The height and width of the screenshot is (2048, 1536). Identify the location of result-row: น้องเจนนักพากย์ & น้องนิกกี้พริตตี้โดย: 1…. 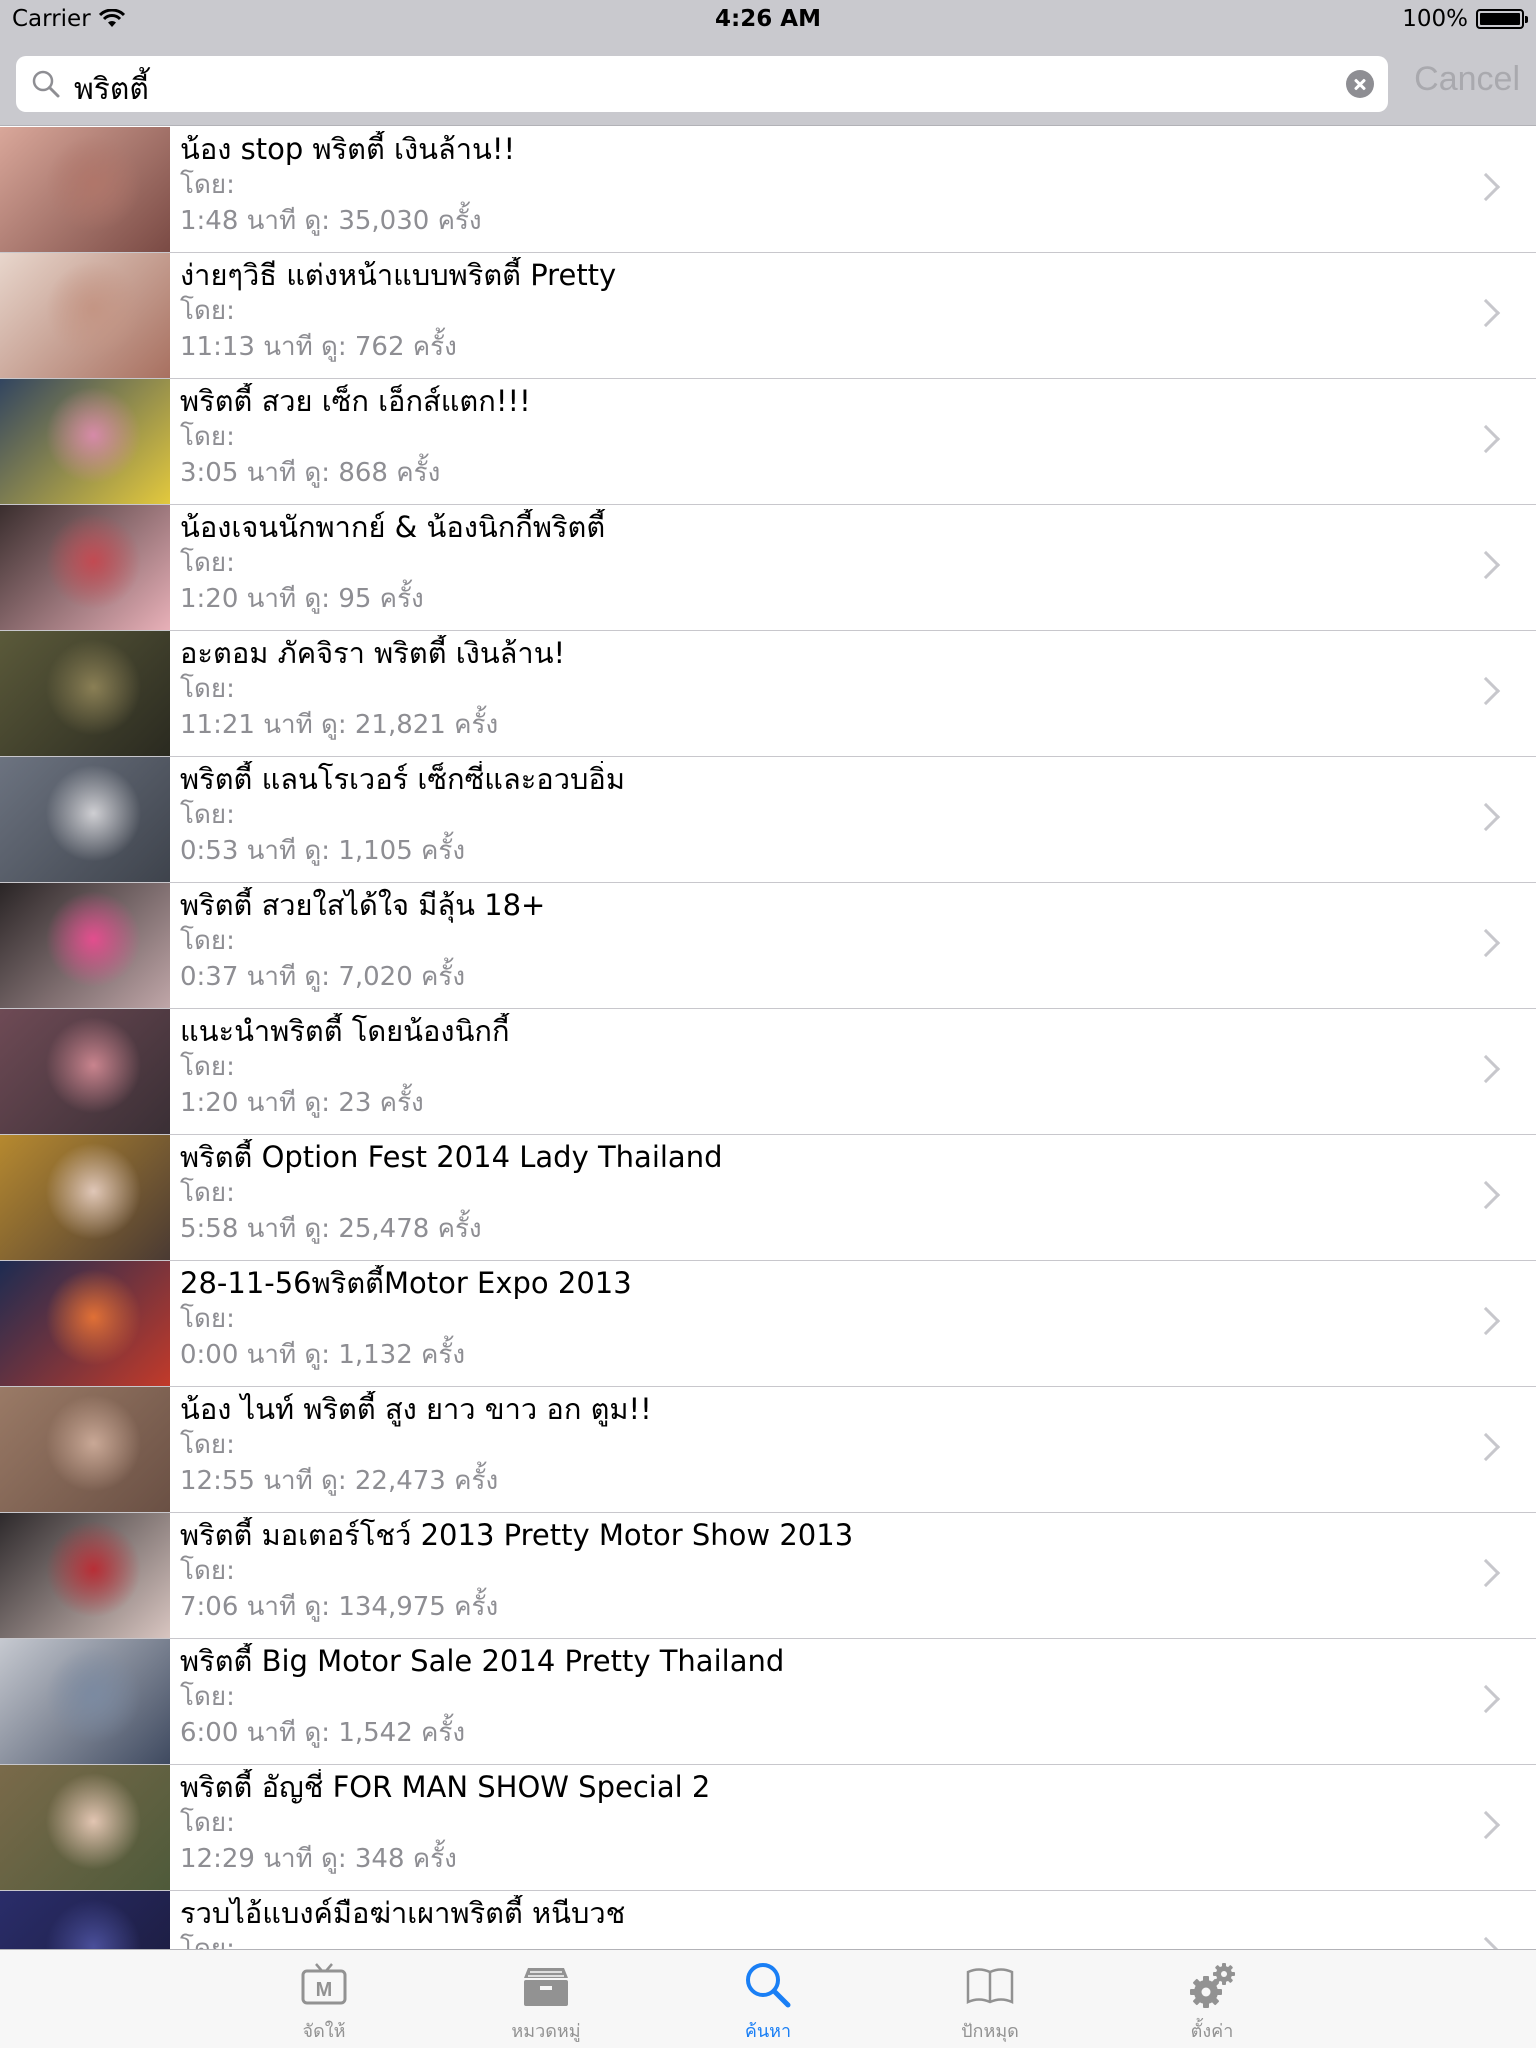
(768, 568).